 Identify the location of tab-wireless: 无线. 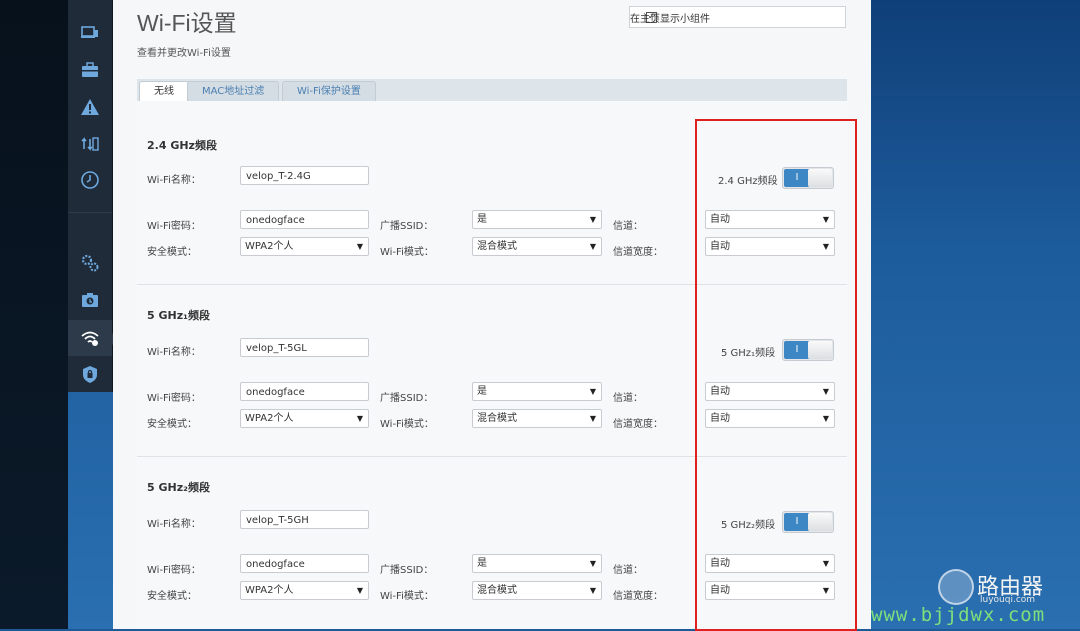
(164, 92).